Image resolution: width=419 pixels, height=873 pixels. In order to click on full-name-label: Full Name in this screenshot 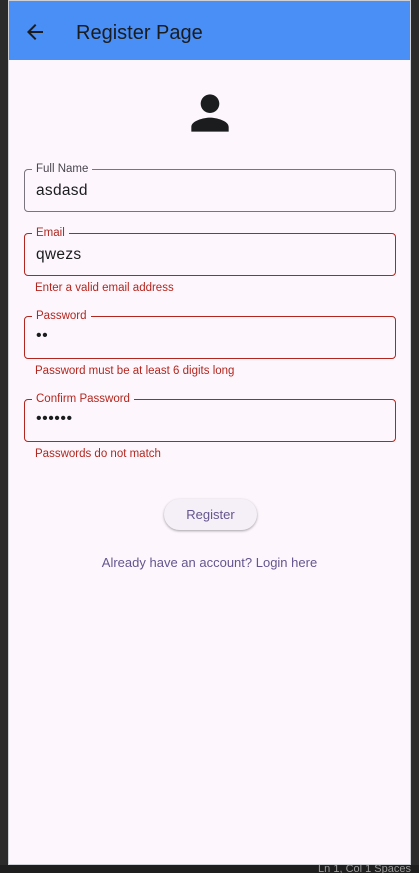, I will do `click(62, 169)`.